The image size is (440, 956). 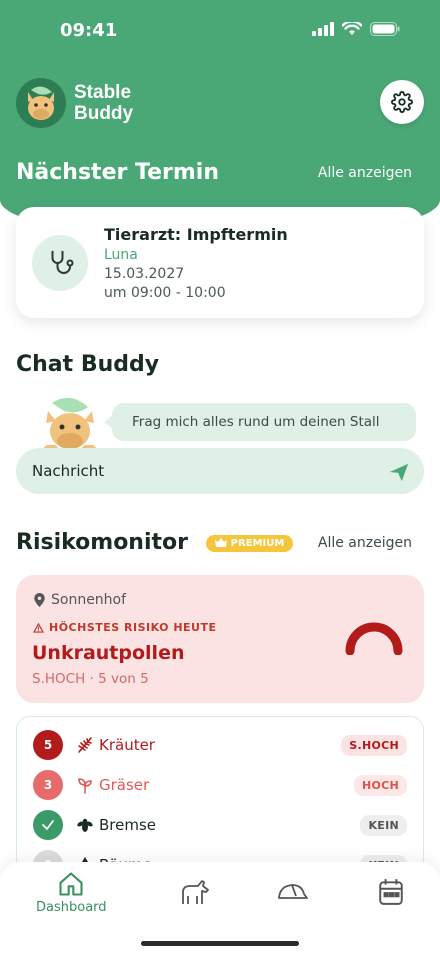 I want to click on risk-level-indicator: 3, so click(x=48, y=785).